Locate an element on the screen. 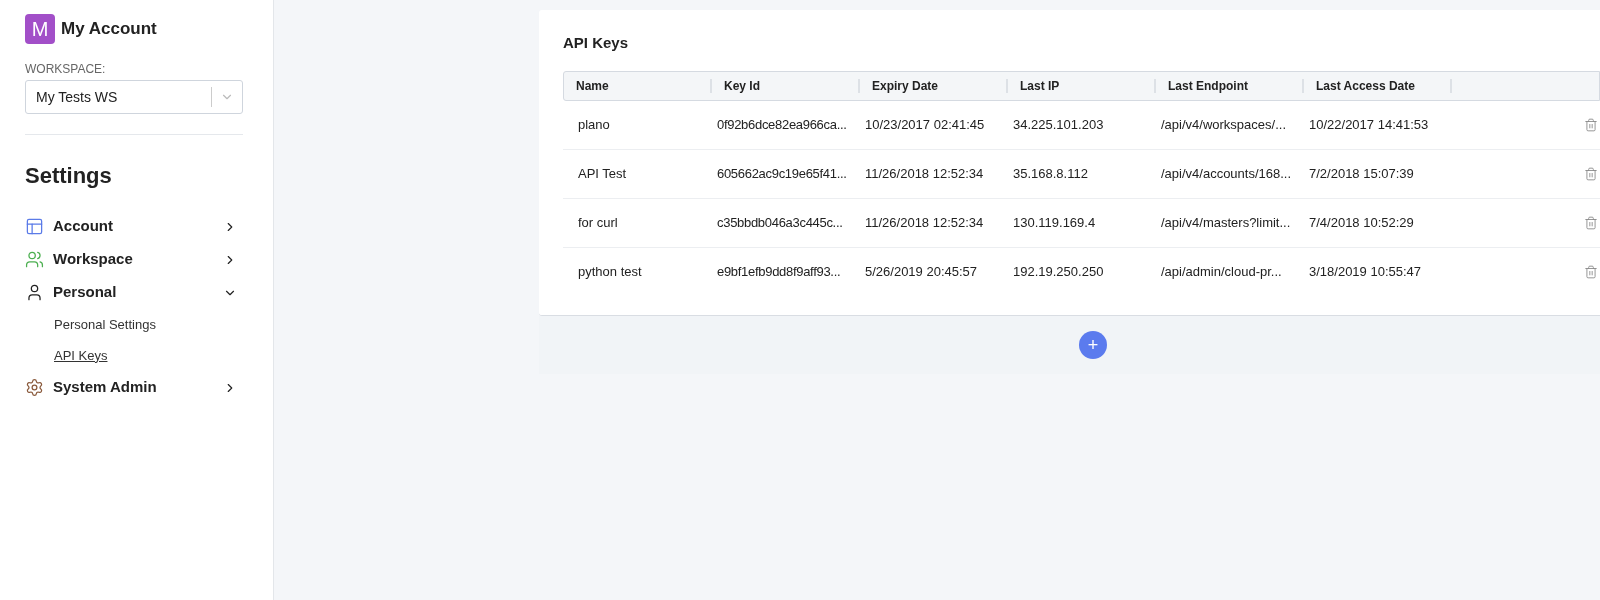 The height and width of the screenshot is (600, 1600). workspace-label: WORKSPACE: is located at coordinates (66, 69).